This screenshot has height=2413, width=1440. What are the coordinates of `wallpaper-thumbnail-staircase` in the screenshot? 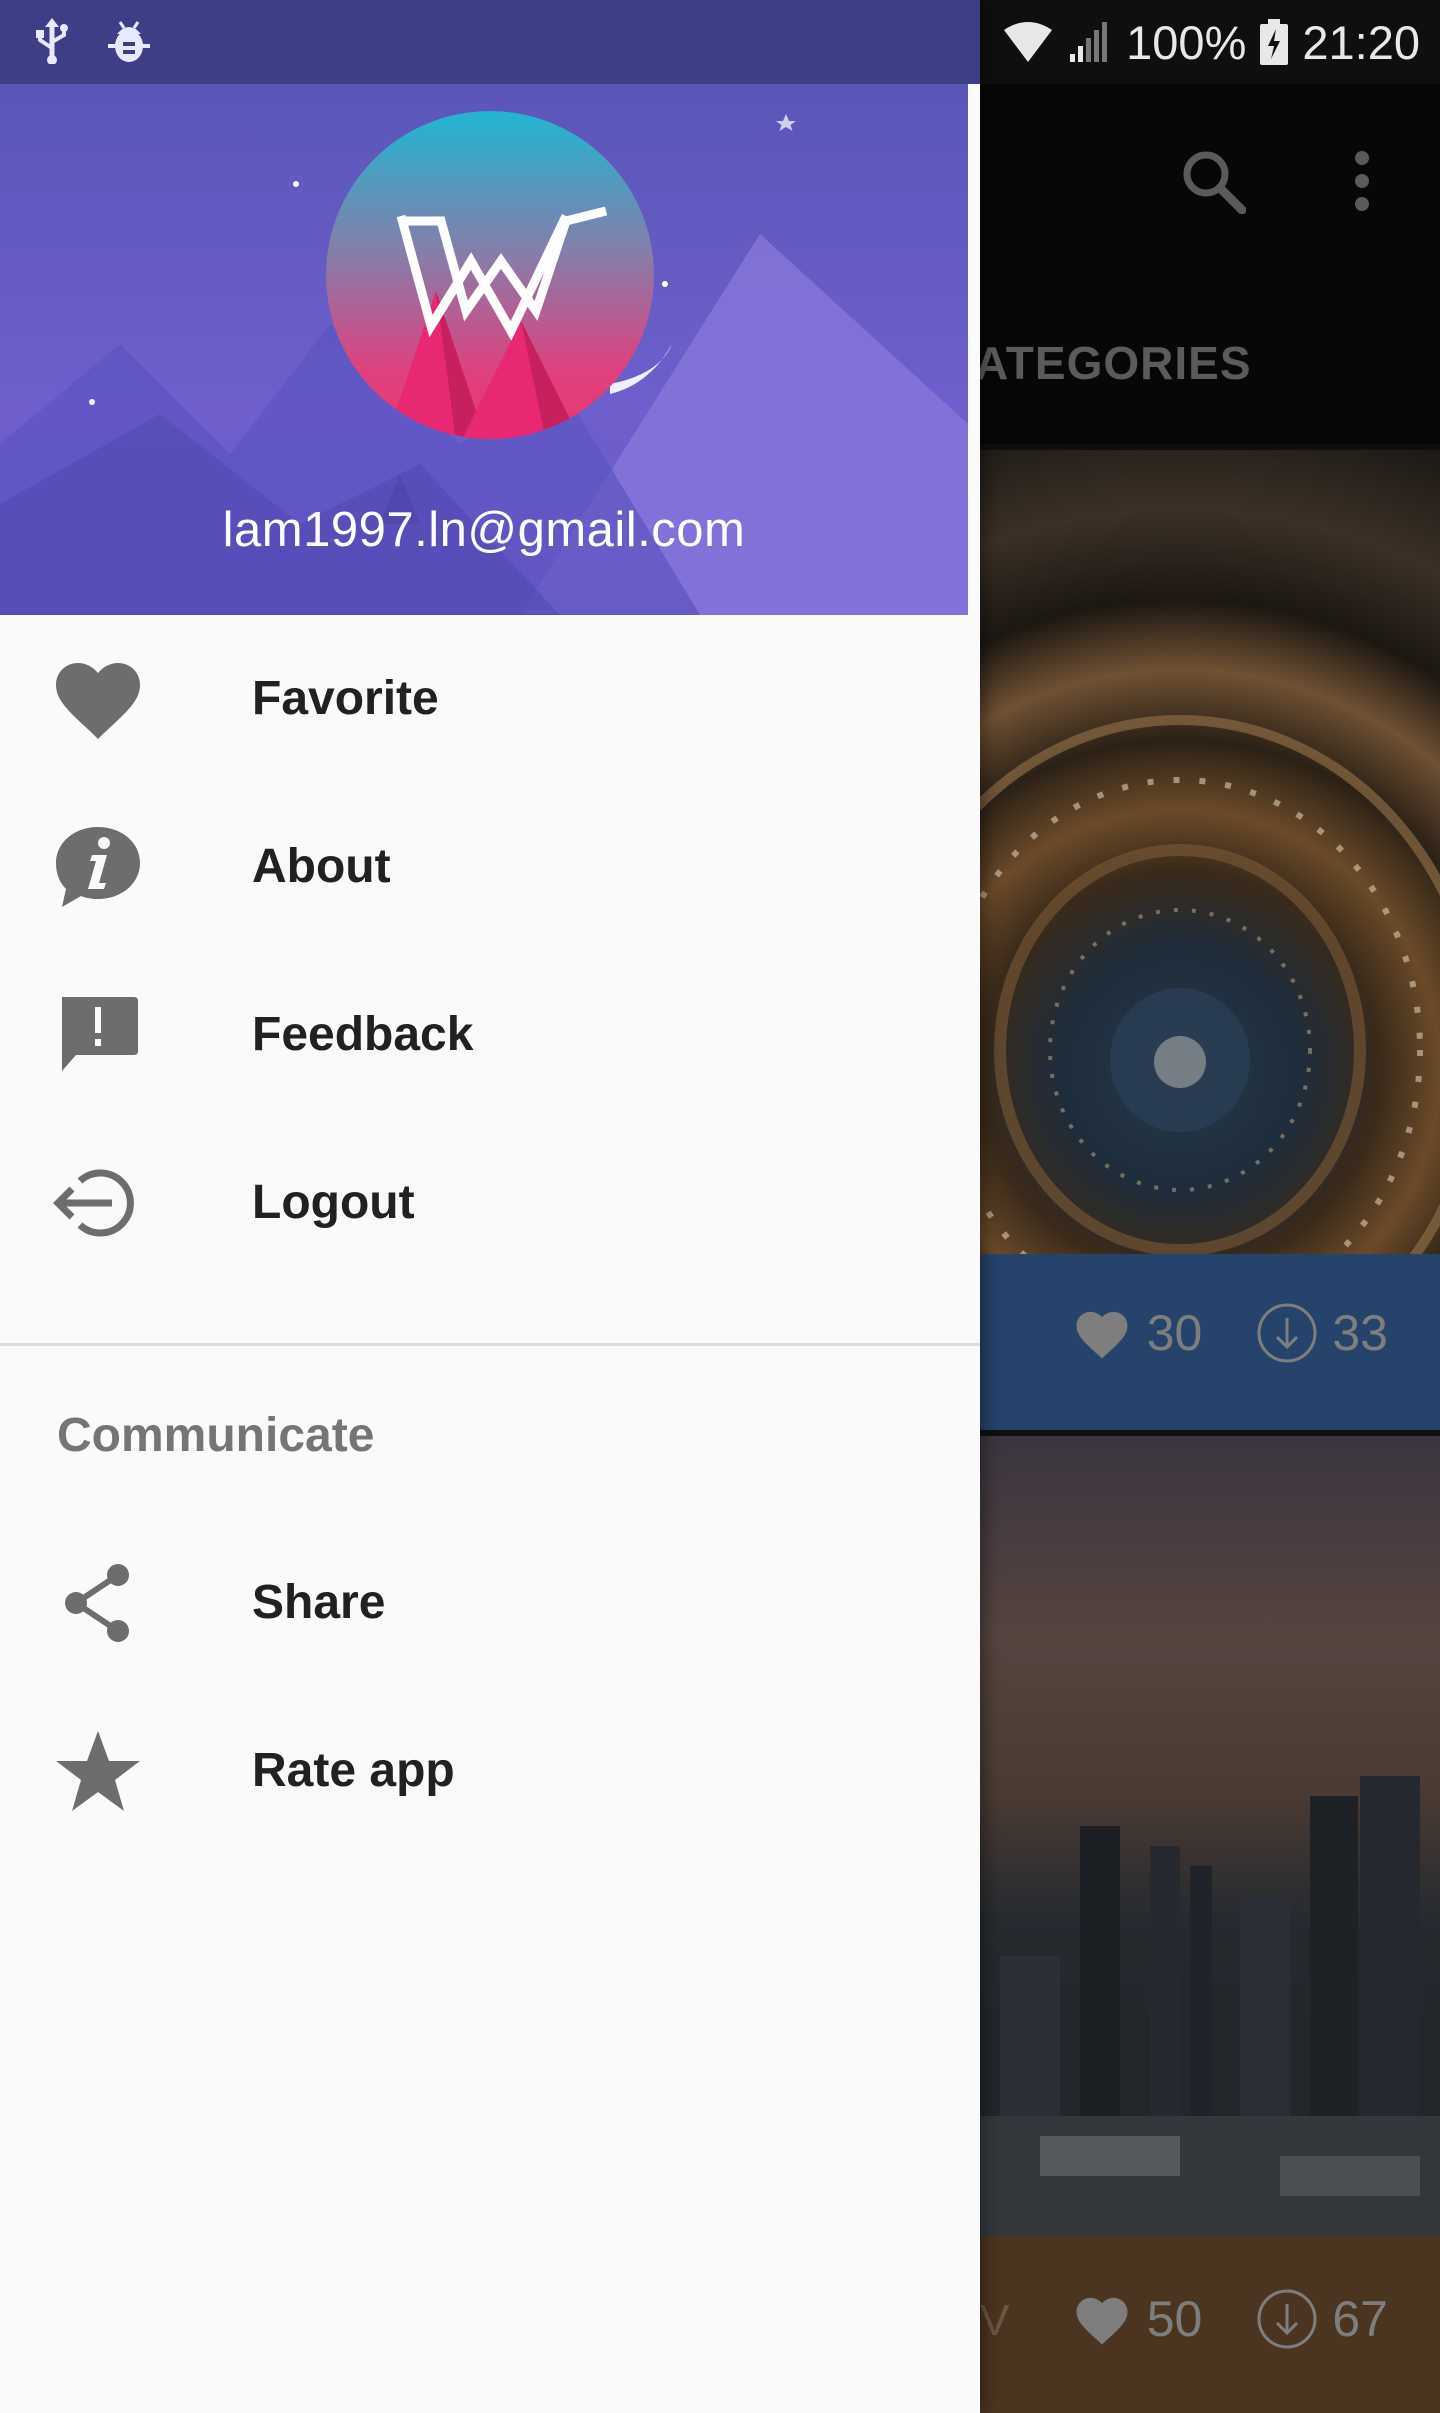 It's located at (1210, 852).